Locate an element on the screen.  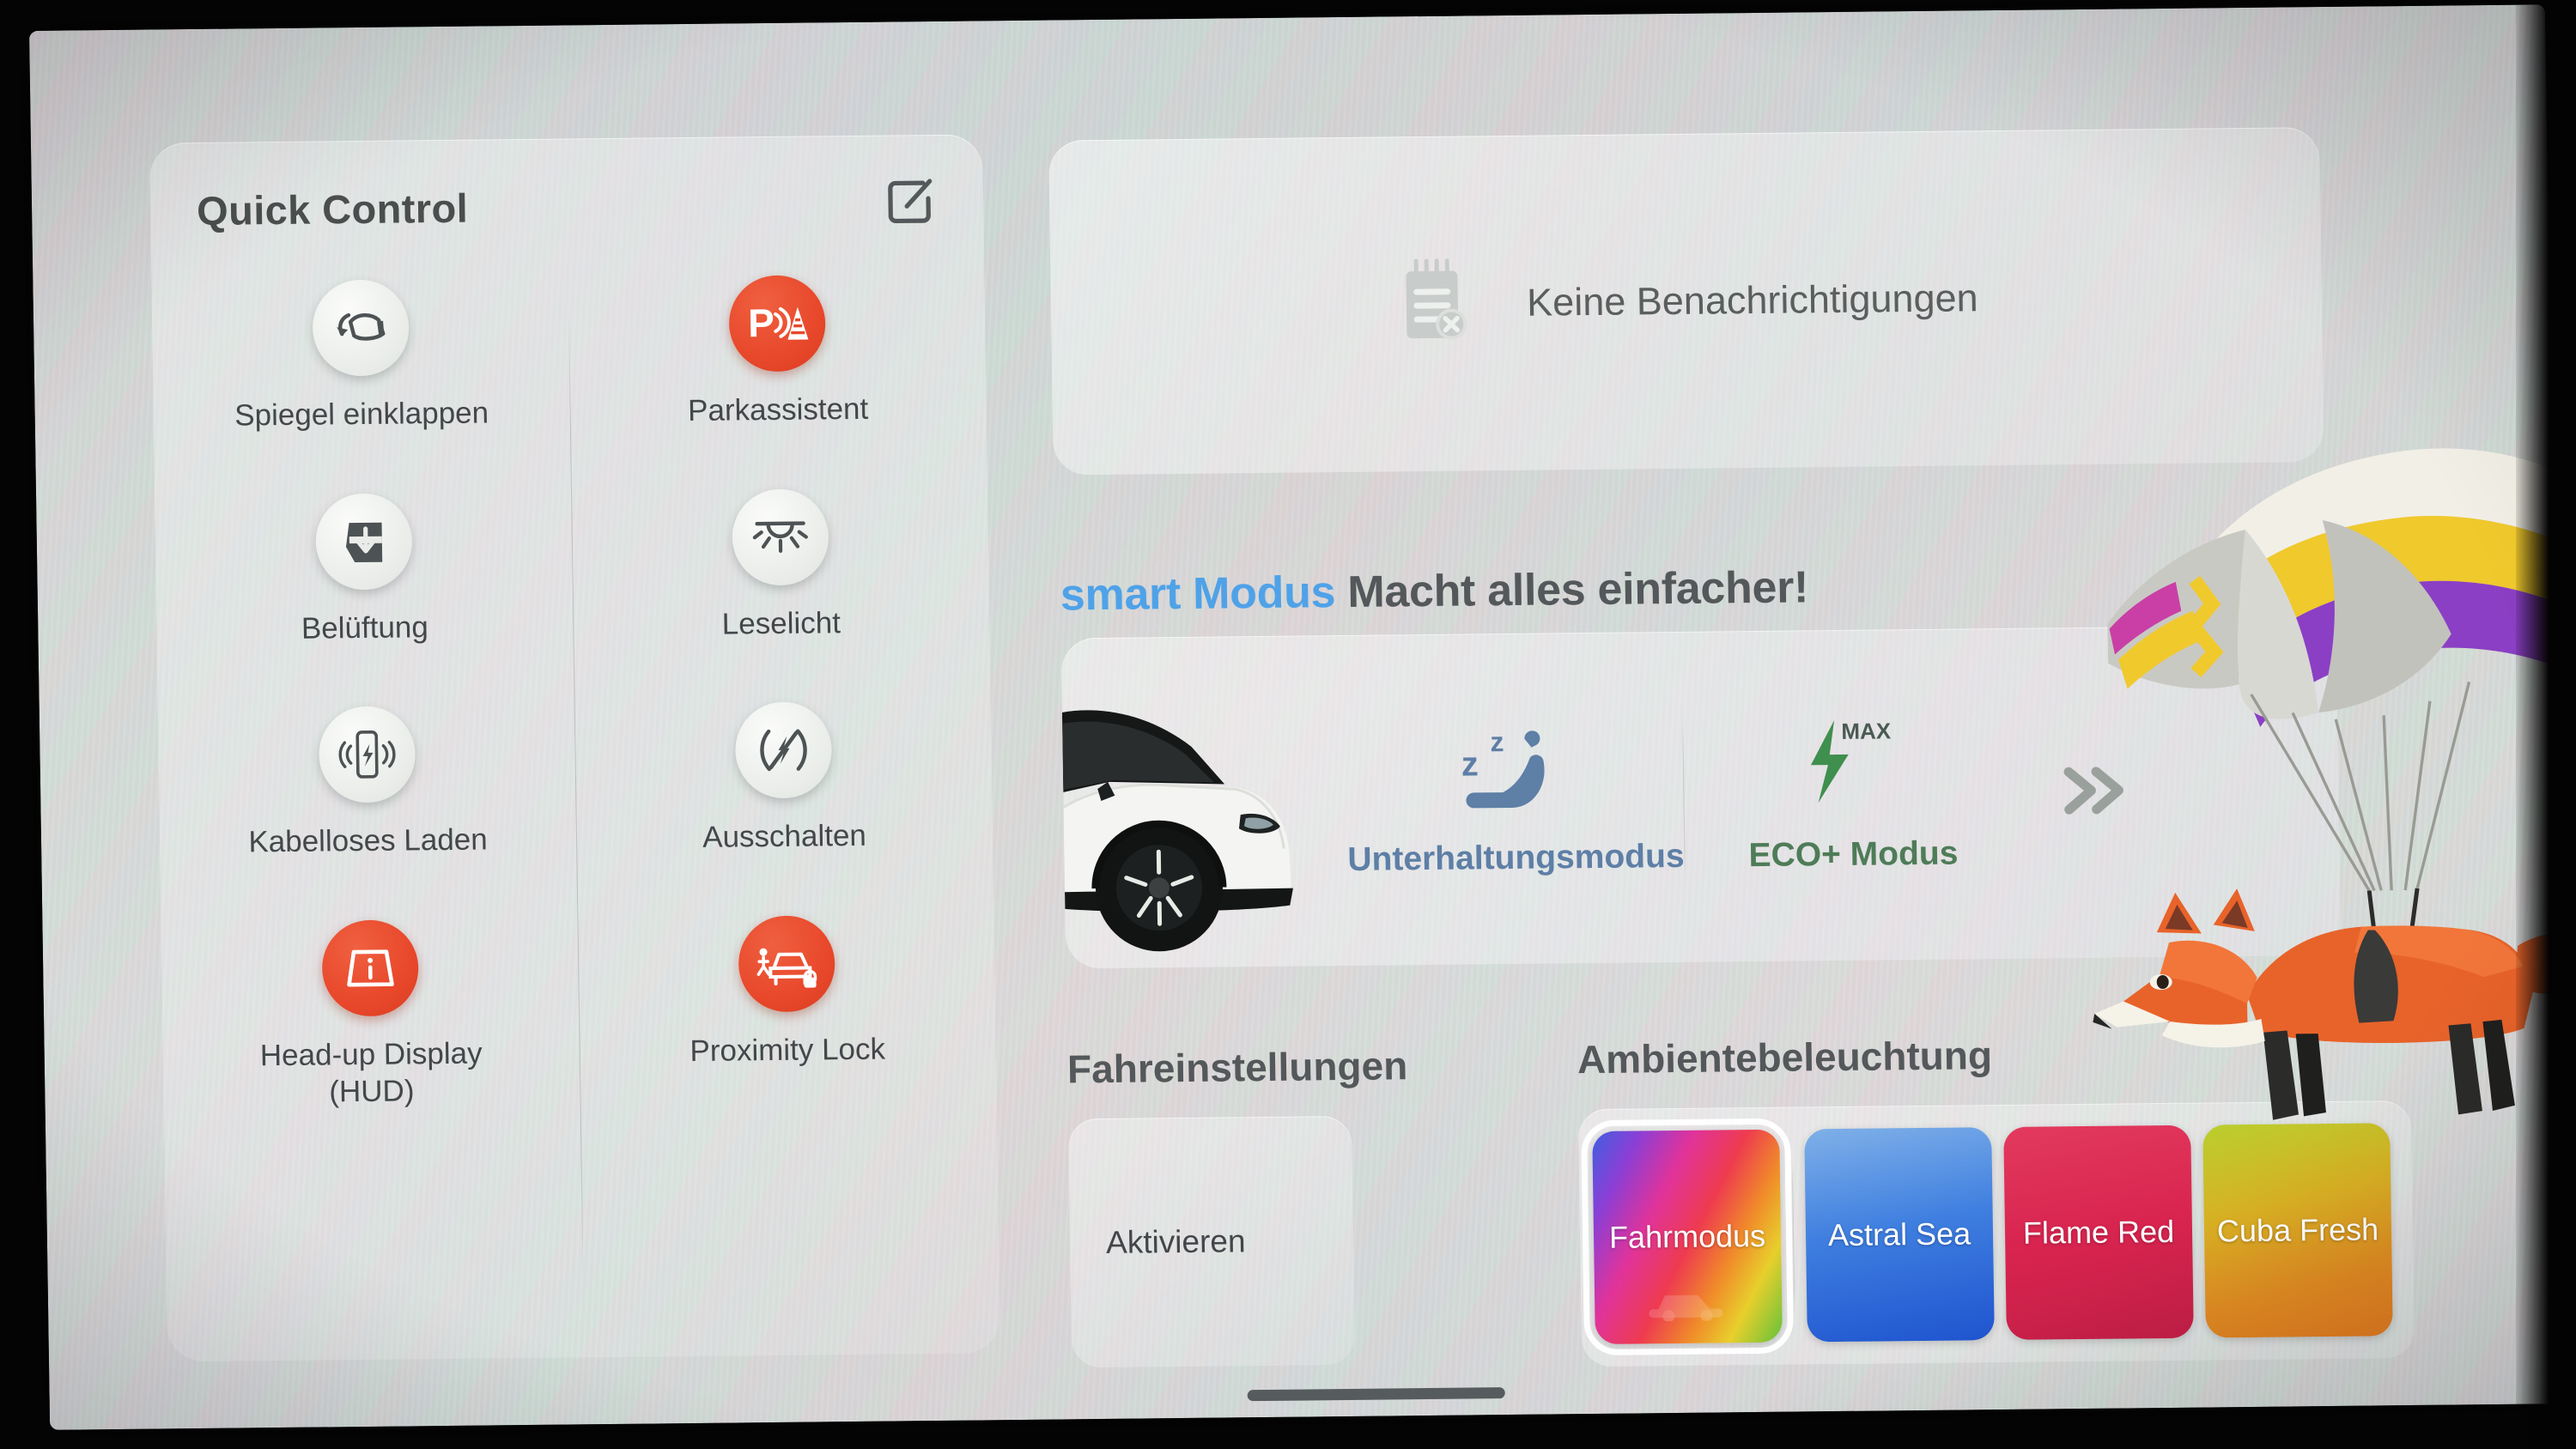
swatch-label: Cuba Fresh is located at coordinates (2297, 1230).